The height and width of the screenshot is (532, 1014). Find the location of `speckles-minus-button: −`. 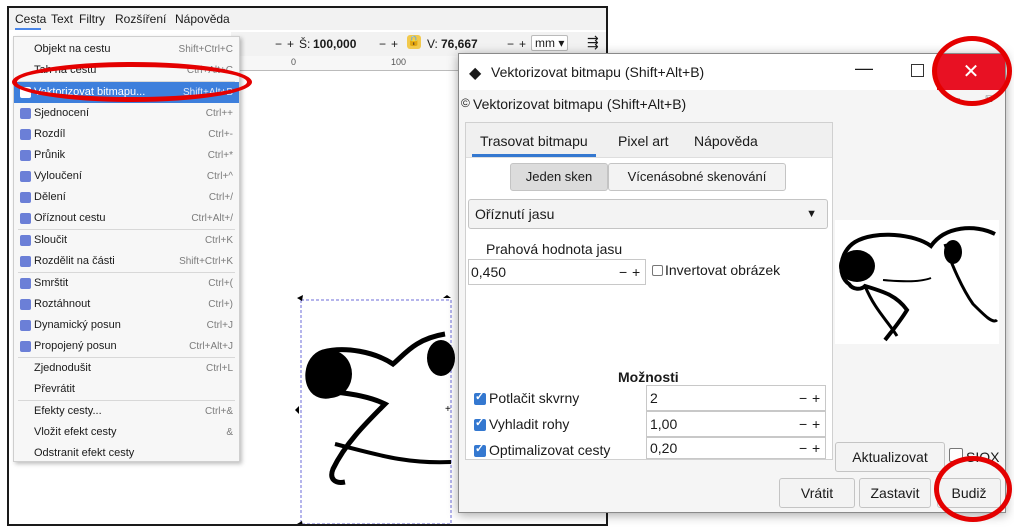

speckles-minus-button: − is located at coordinates (803, 398).